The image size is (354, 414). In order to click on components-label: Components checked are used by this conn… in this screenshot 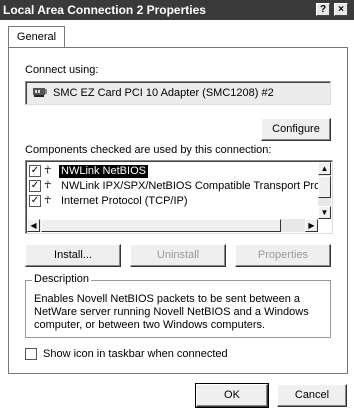, I will do `click(148, 150)`.